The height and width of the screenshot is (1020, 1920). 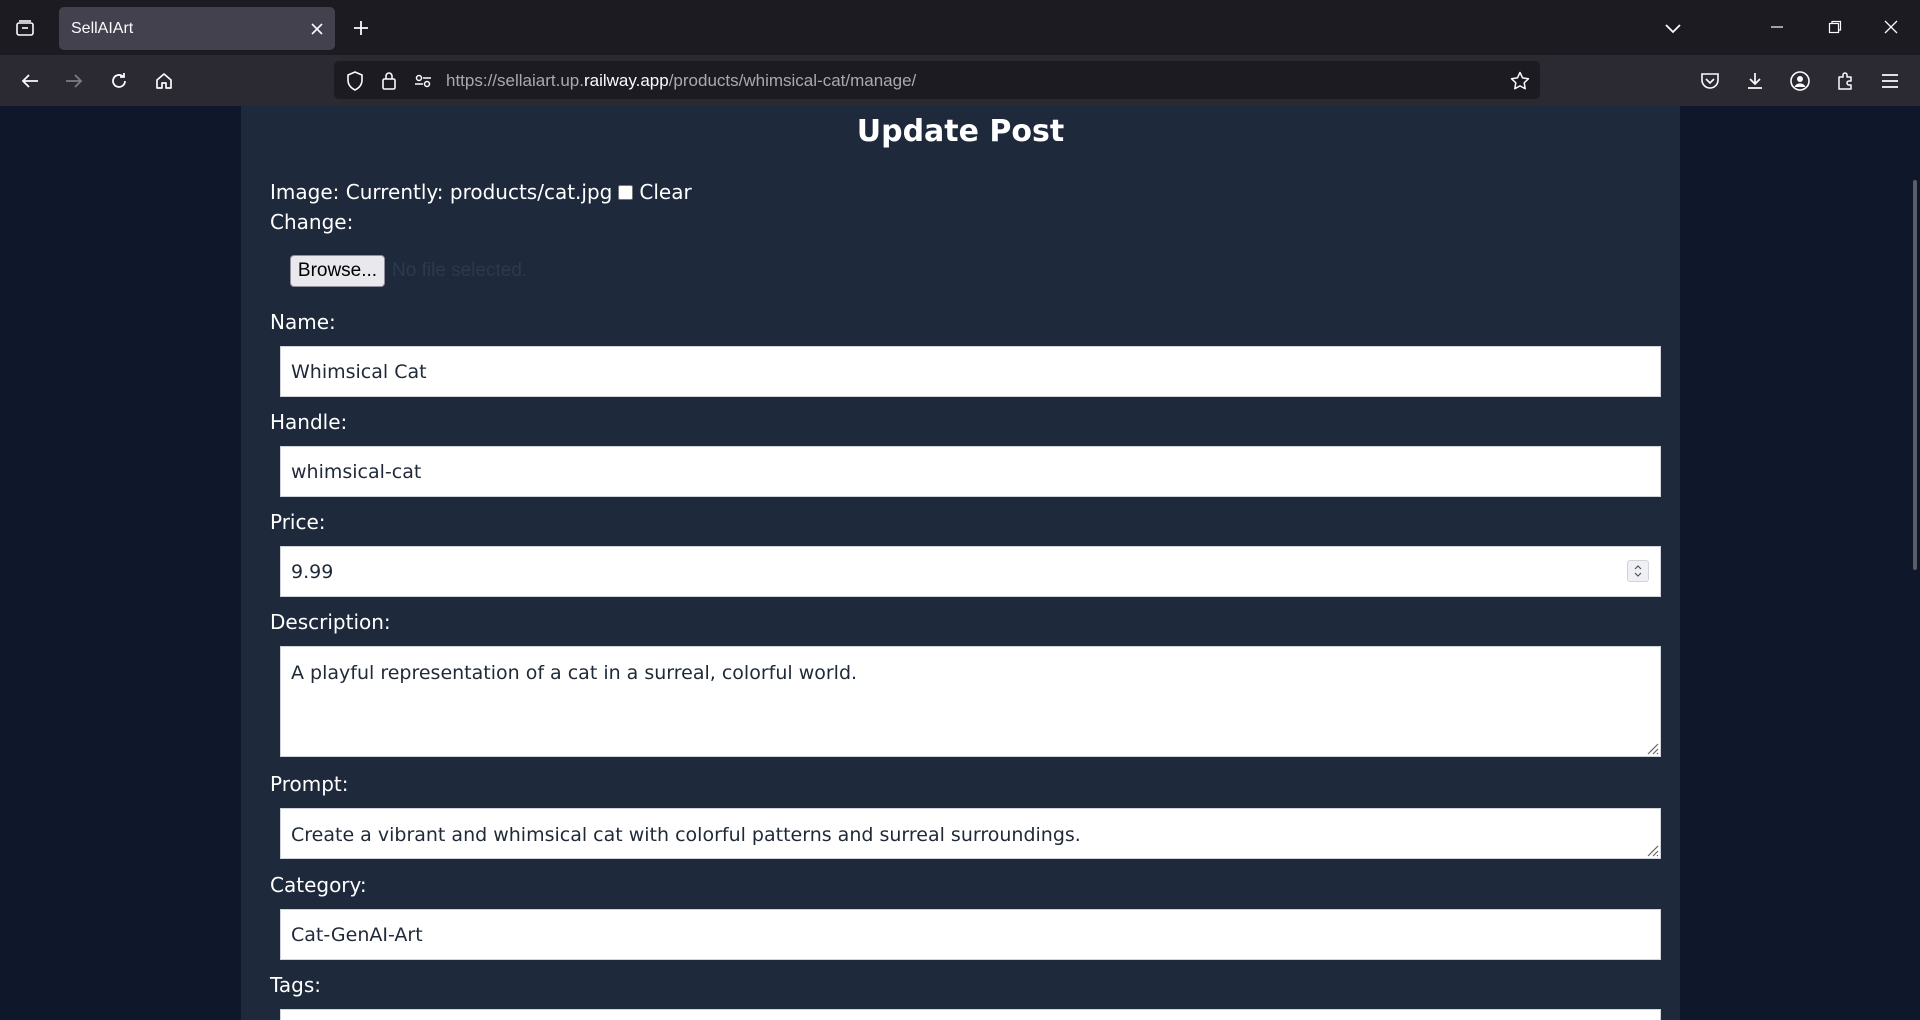 What do you see at coordinates (25, 28) in the screenshot?
I see `firefox-view-icon` at bounding box center [25, 28].